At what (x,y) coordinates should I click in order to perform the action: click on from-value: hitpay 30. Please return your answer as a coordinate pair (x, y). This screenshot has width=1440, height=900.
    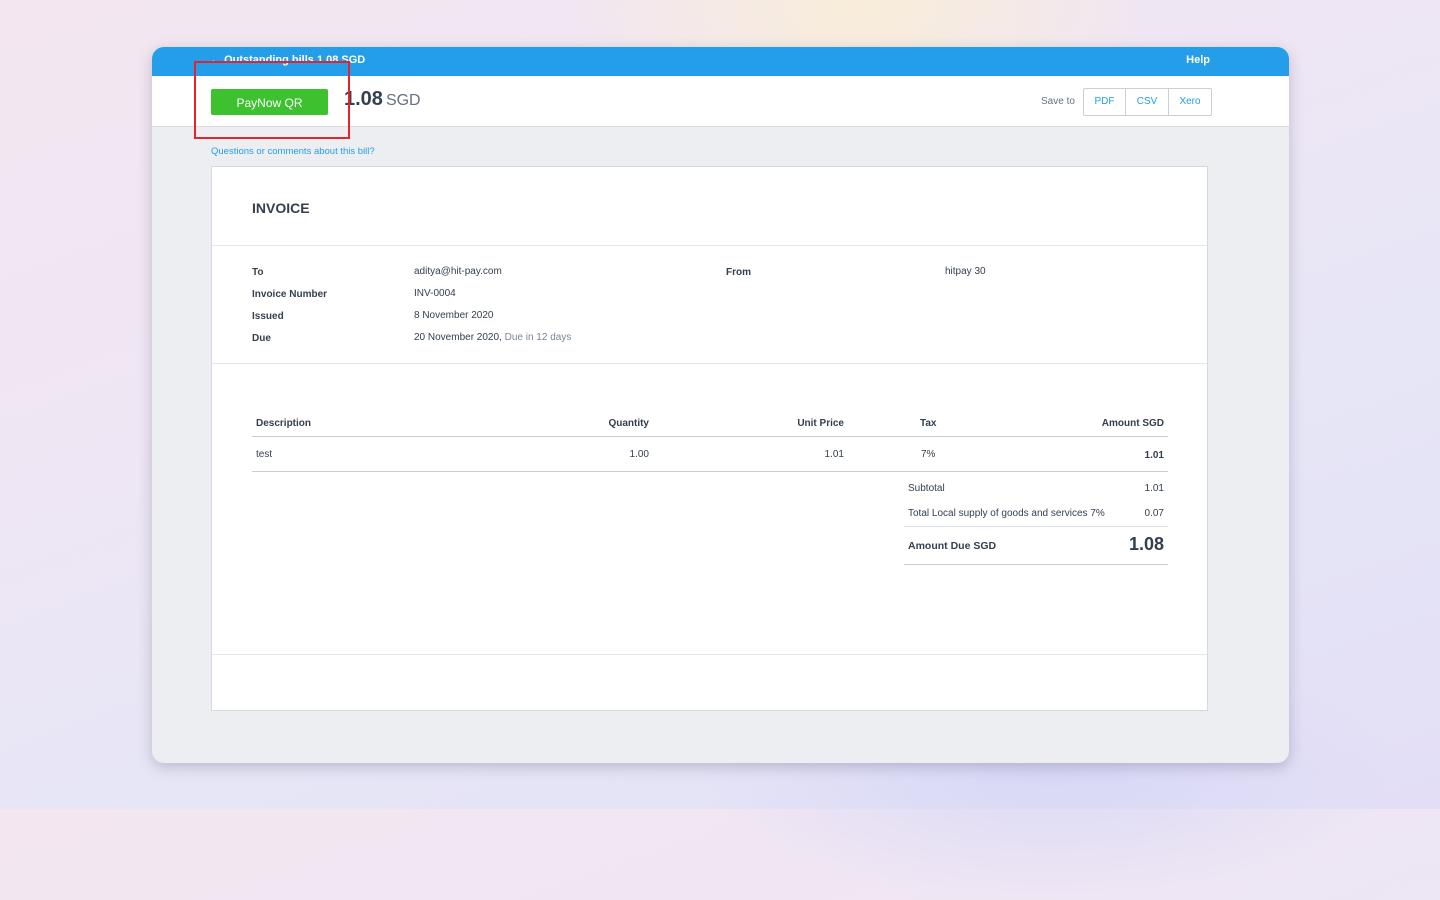
    Looking at the image, I should click on (965, 271).